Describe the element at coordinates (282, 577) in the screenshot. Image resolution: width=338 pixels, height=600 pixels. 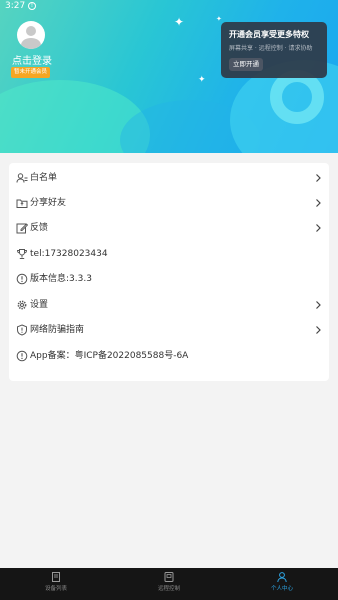
I see `person-icon` at that location.